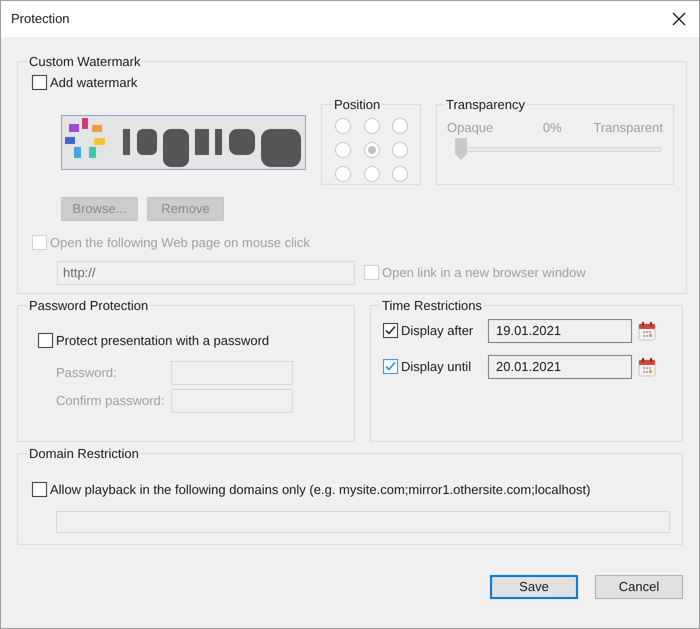 The image size is (700, 629). Describe the element at coordinates (163, 341) in the screenshot. I see `checkbox-label: Protect presentation with a password` at that location.